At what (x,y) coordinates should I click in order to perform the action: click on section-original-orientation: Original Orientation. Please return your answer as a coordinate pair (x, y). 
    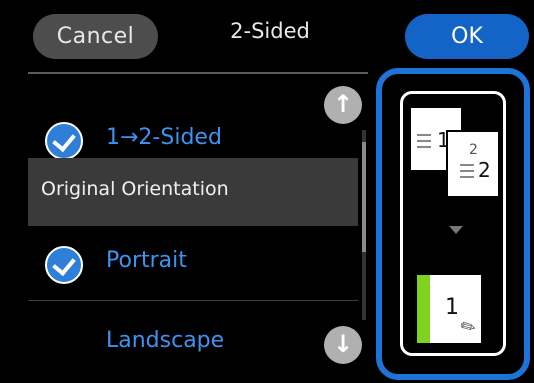
    Looking at the image, I should click on (193, 192).